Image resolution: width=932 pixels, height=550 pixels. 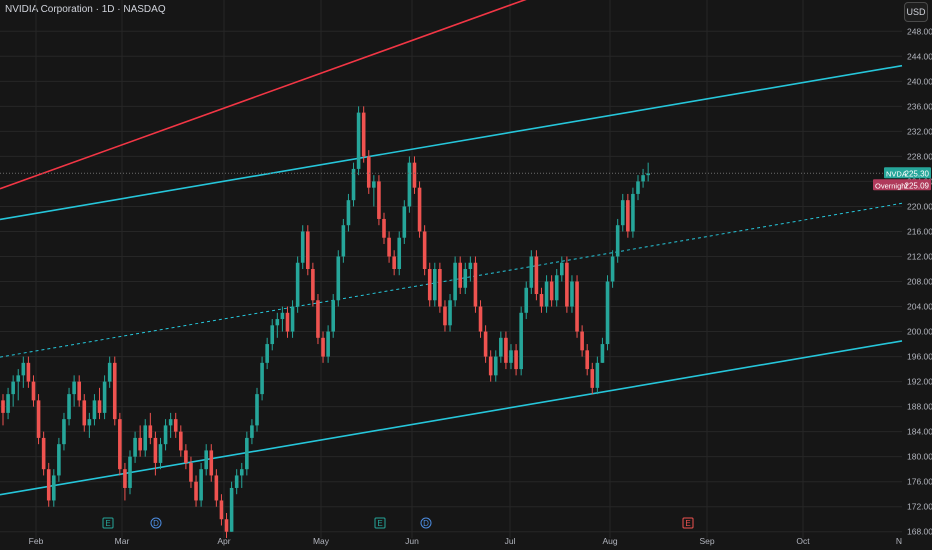 What do you see at coordinates (919, 231) in the screenshot?
I see `y-tick-label: 216.00` at bounding box center [919, 231].